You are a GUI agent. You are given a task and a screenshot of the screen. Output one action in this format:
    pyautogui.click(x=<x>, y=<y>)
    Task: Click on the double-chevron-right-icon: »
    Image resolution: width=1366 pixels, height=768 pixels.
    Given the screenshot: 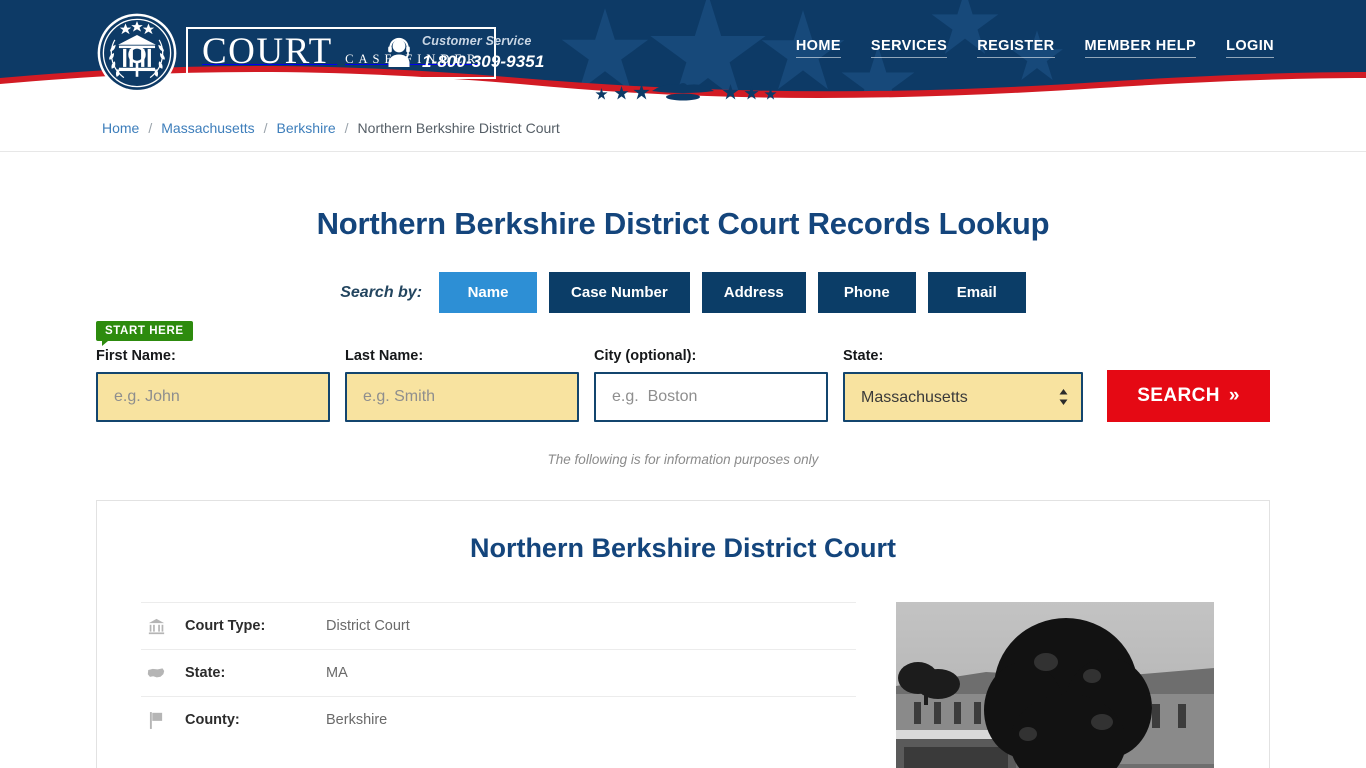 What is the action you would take?
    pyautogui.click(x=1234, y=395)
    